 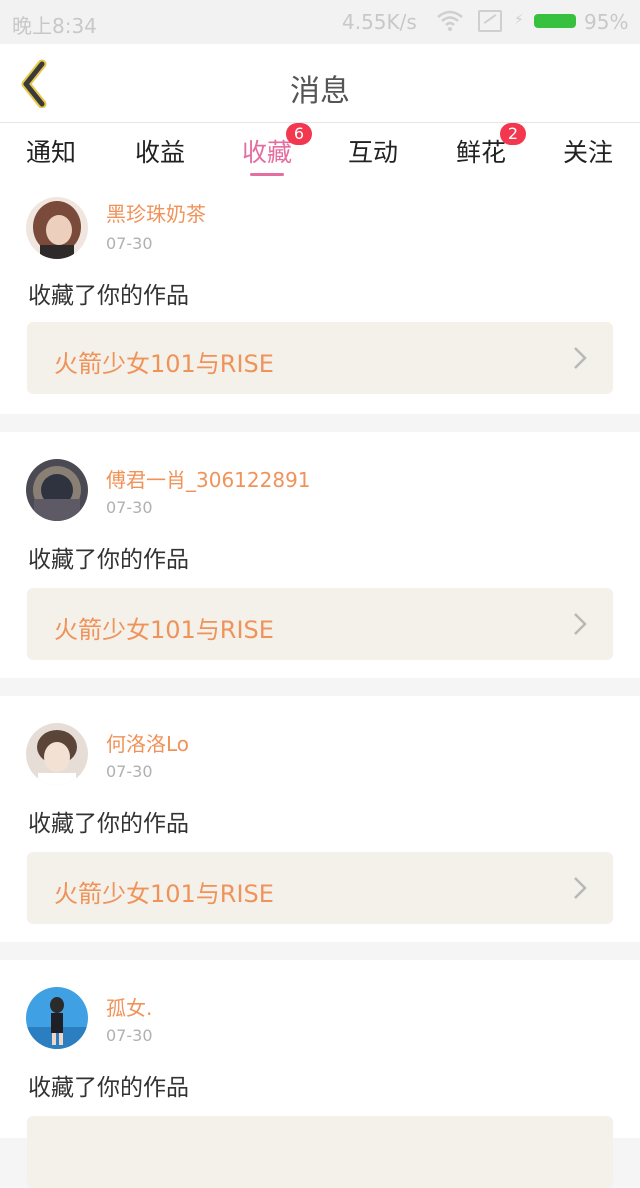 I want to click on status-bar: 晚上8:34 4.55K/s ⚡ 95%, so click(x=320, y=22).